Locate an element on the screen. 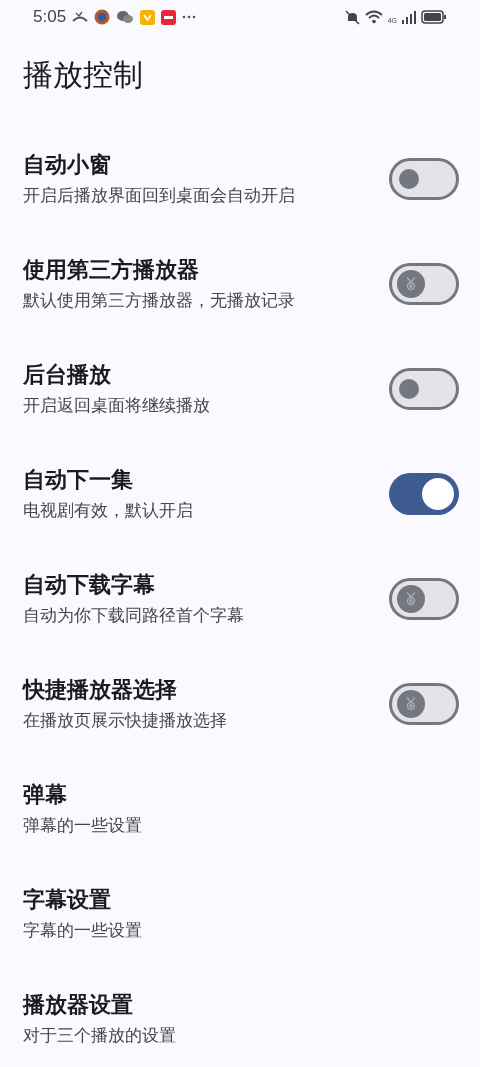 This screenshot has height=1067, width=480. setting-description: 对于三个播放的设置 is located at coordinates (99, 1035).